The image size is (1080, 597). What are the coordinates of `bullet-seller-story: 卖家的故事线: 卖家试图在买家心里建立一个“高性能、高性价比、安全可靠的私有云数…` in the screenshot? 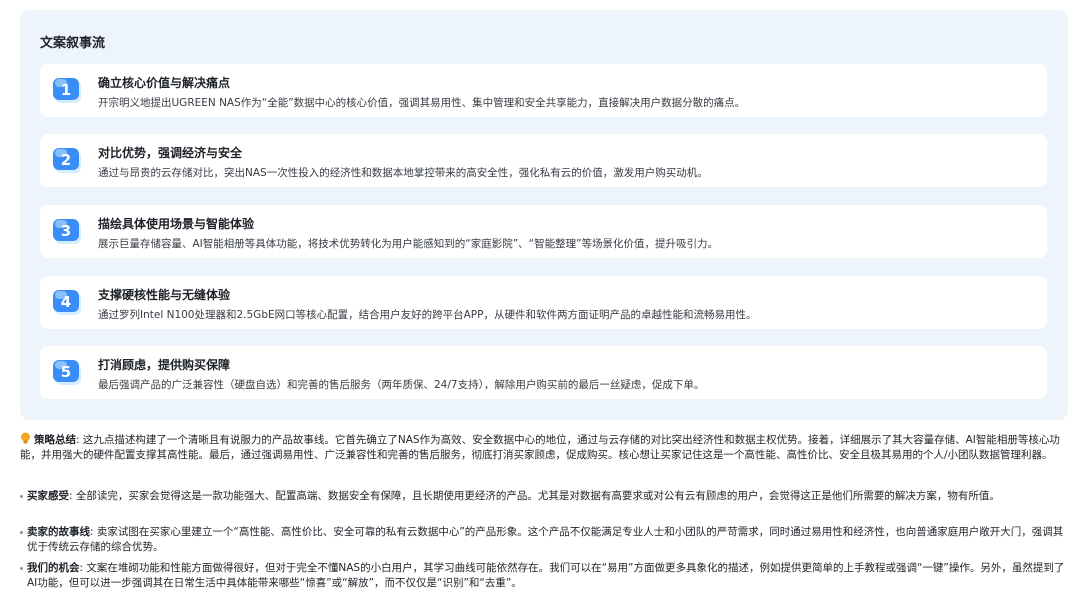 It's located at (542, 540).